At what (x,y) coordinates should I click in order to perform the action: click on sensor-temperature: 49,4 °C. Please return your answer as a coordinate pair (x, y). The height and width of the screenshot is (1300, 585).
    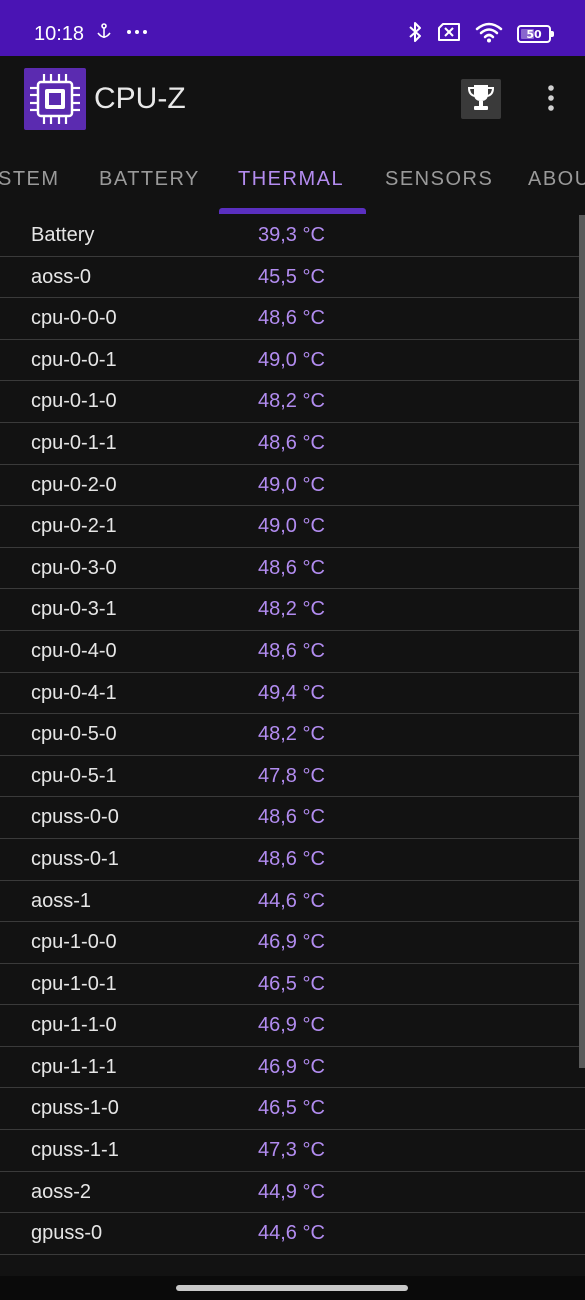
    Looking at the image, I should click on (291, 692).